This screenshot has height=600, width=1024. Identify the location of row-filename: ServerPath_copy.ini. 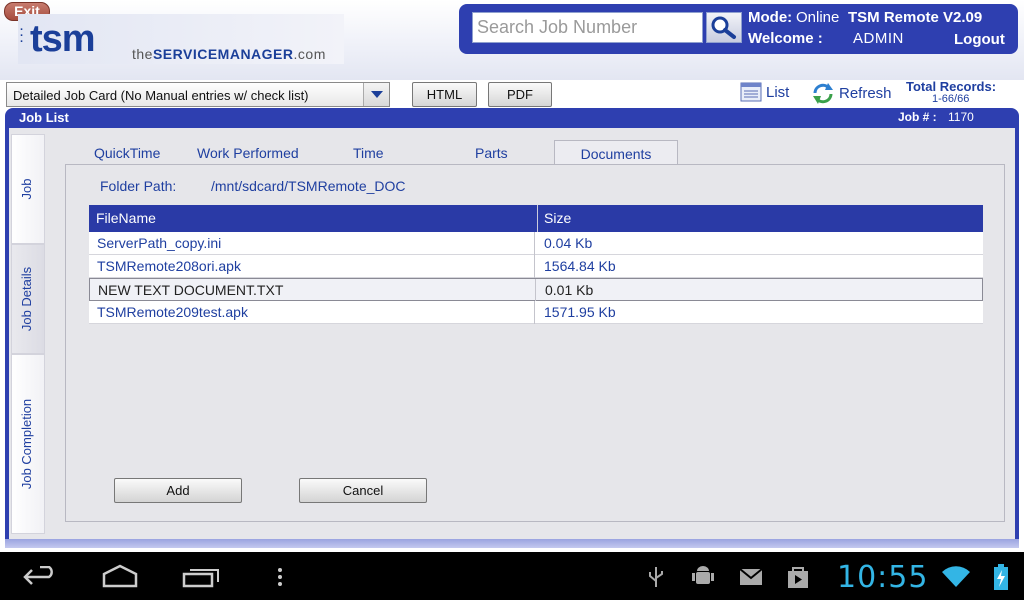
(159, 243).